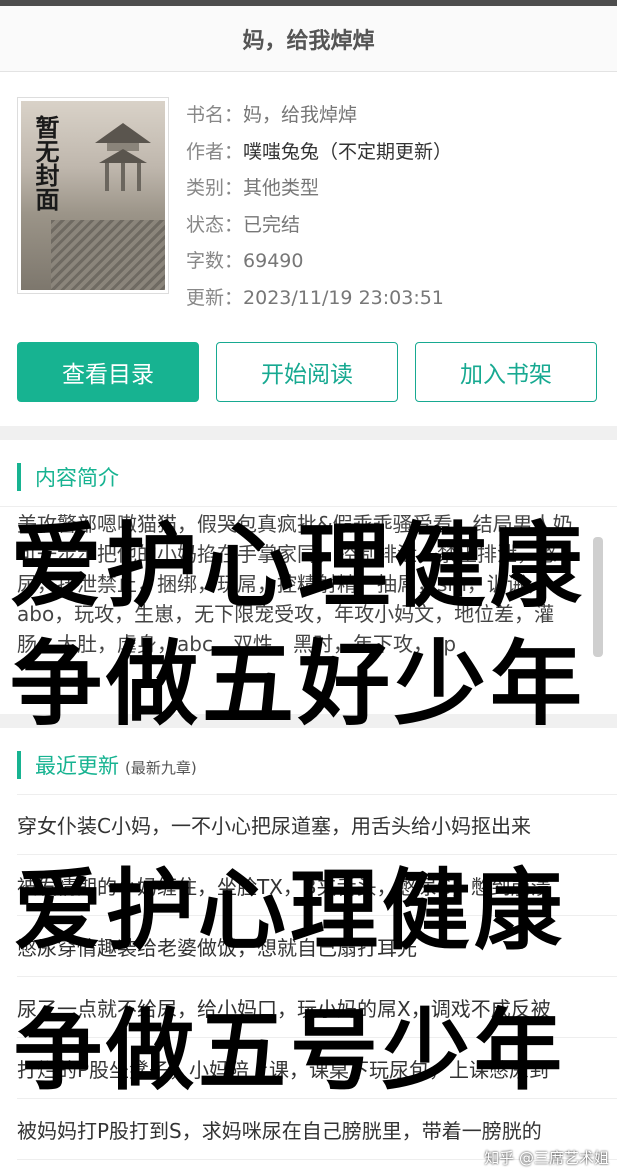  Describe the element at coordinates (272, 224) in the screenshot. I see `book-status: 已完结` at that location.